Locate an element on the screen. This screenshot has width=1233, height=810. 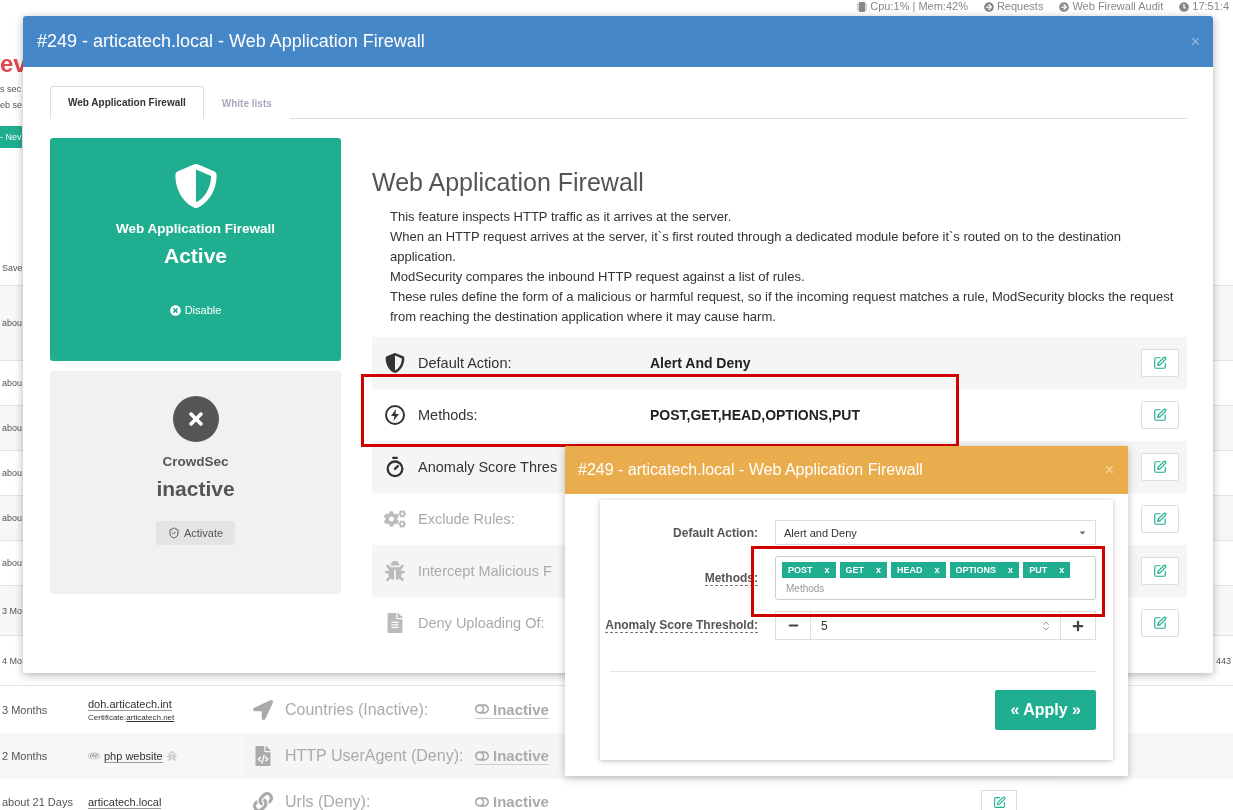
setting-label: Deny Uploading Of: is located at coordinates (481, 623).